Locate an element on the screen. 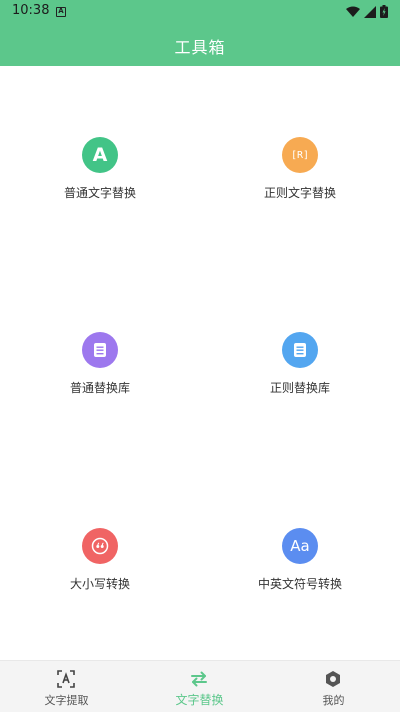 This screenshot has width=400, height=712. tool-label: 普通文字替换 is located at coordinates (99, 193).